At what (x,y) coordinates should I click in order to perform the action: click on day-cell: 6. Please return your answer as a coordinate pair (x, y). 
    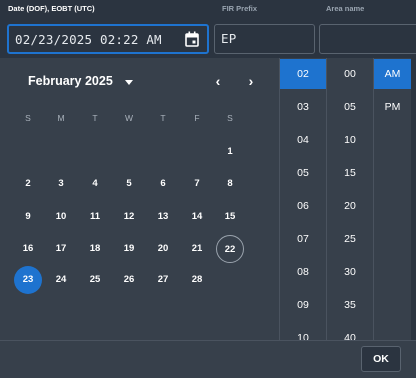
    Looking at the image, I should click on (163, 184).